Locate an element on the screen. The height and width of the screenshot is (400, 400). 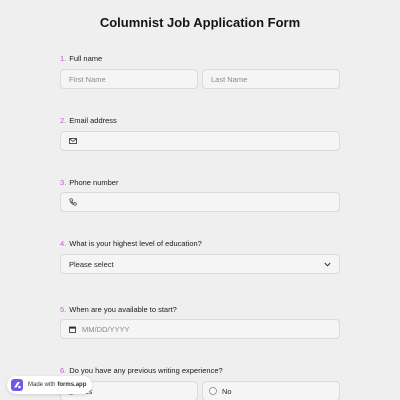
question-label-start-date: 5. When are you available to start? is located at coordinates (118, 309).